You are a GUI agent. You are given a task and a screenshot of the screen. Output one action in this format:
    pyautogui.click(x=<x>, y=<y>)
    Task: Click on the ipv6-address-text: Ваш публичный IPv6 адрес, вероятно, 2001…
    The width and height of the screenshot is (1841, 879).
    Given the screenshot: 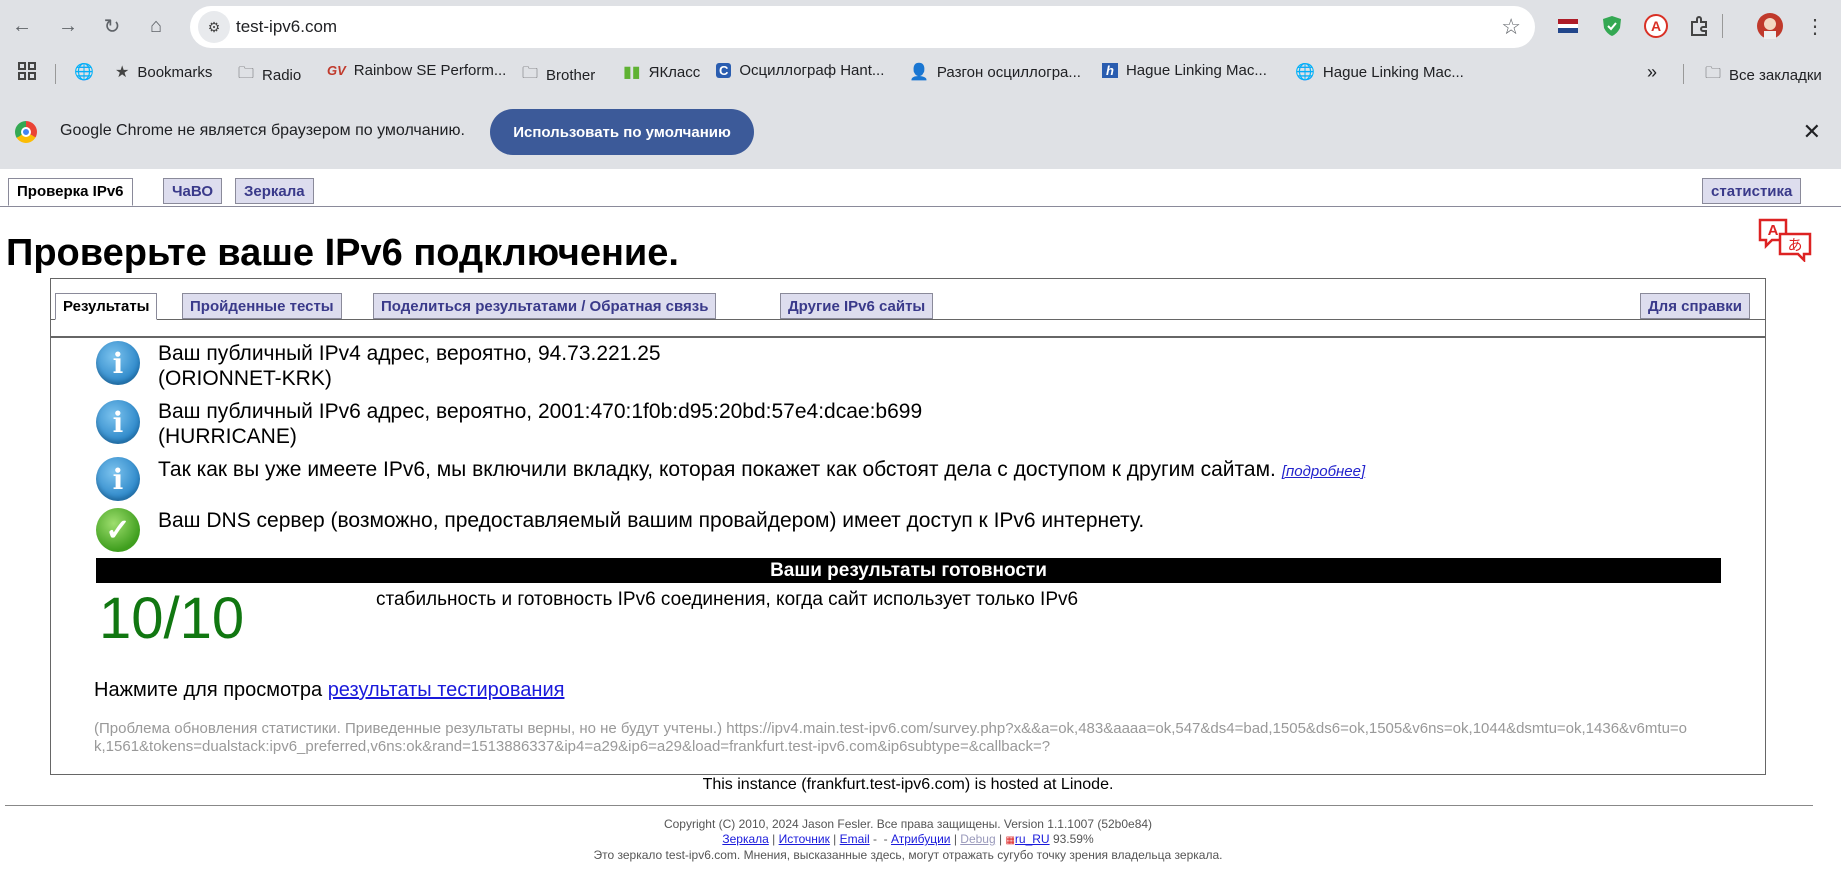 What is the action you would take?
    pyautogui.click(x=540, y=411)
    